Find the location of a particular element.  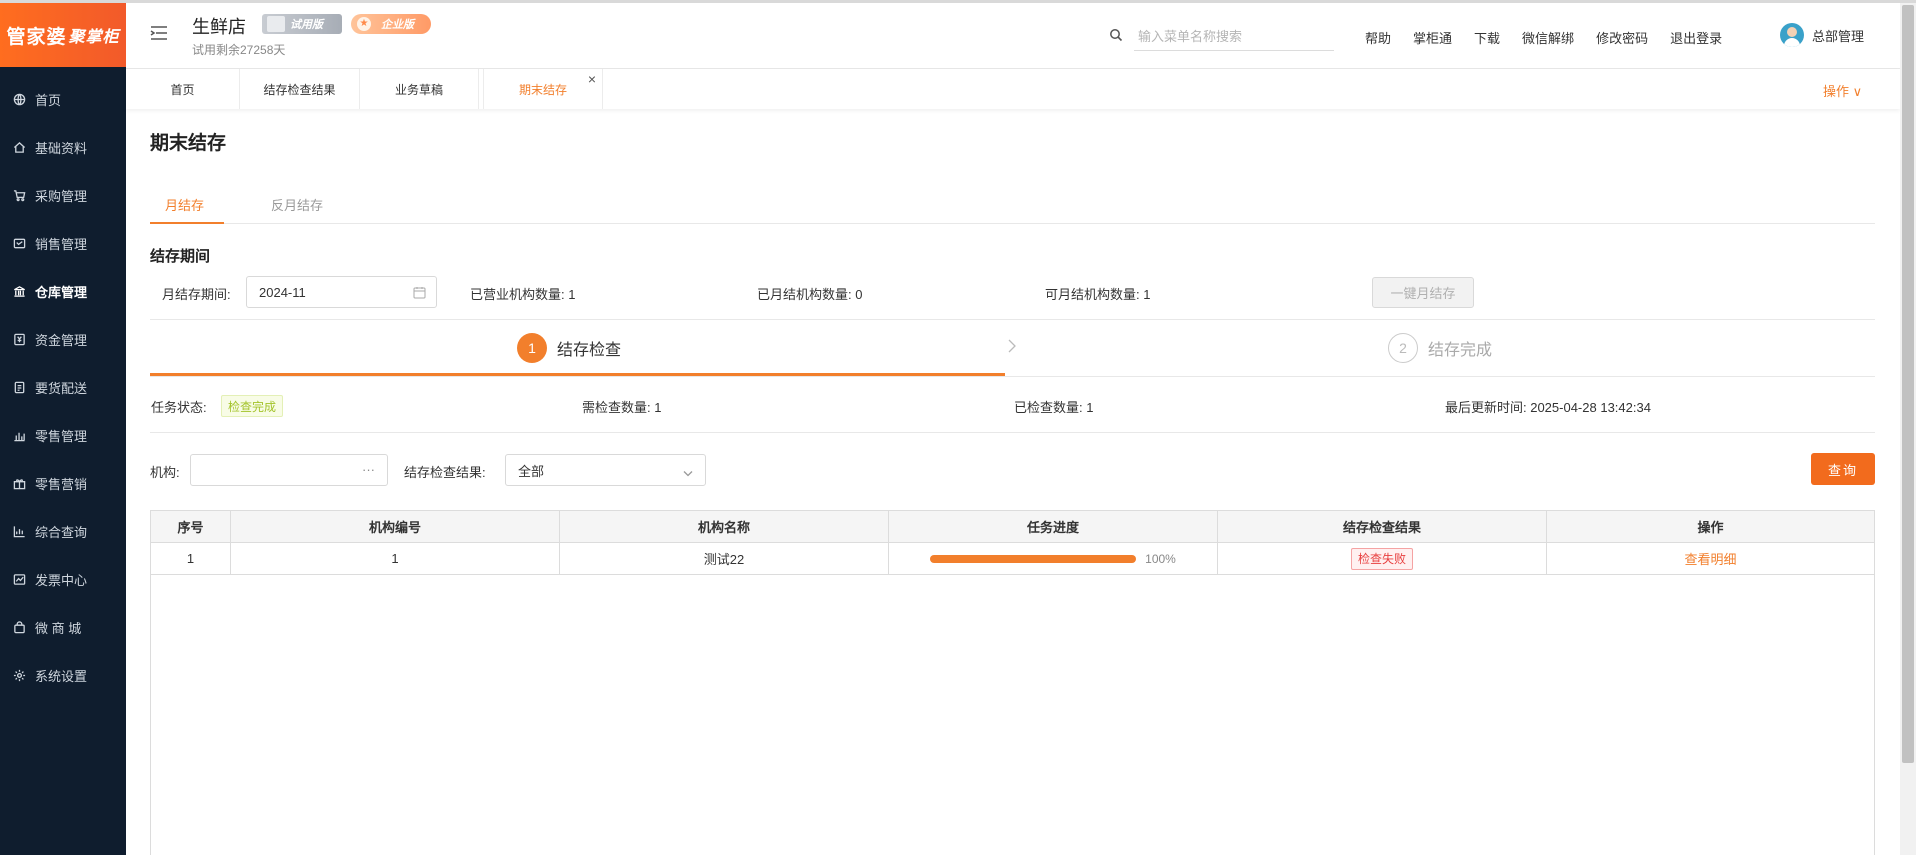

trial-badge-label: 试用版 is located at coordinates (306, 25).